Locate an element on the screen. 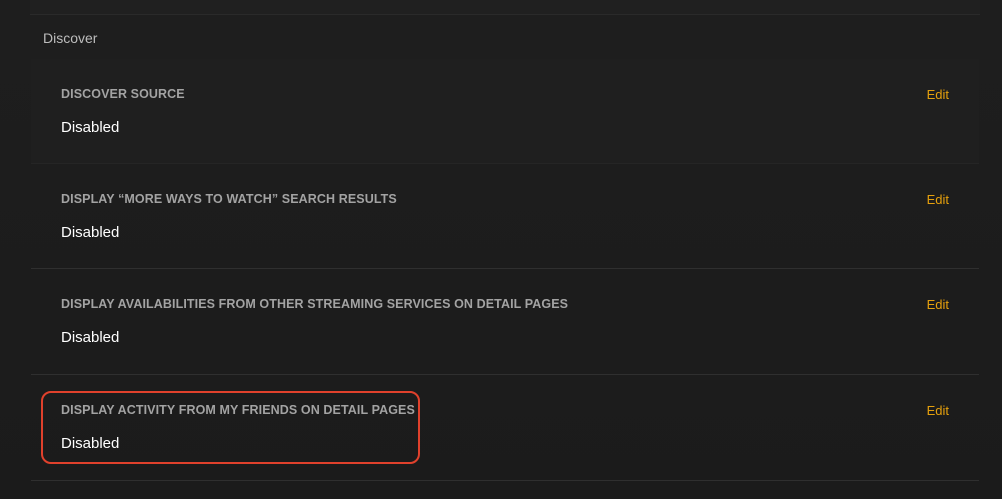  section-title: Discover is located at coordinates (70, 38).